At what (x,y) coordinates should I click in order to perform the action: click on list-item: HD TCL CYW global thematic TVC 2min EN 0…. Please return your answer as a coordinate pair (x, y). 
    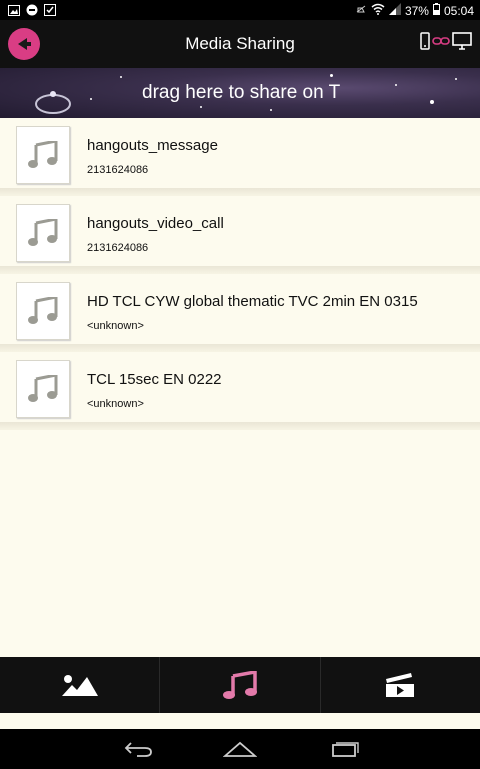
    Looking at the image, I should click on (240, 313).